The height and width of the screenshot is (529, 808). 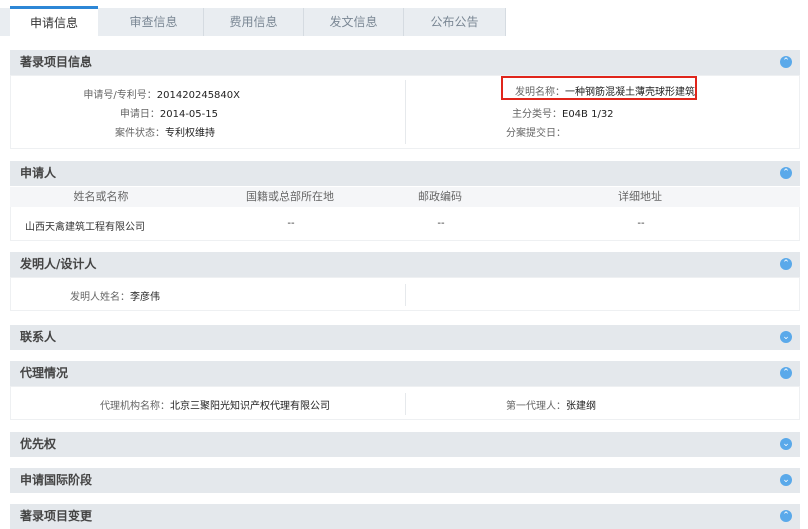 I want to click on first-agent: 第一代理人：张建纲, so click(x=551, y=404).